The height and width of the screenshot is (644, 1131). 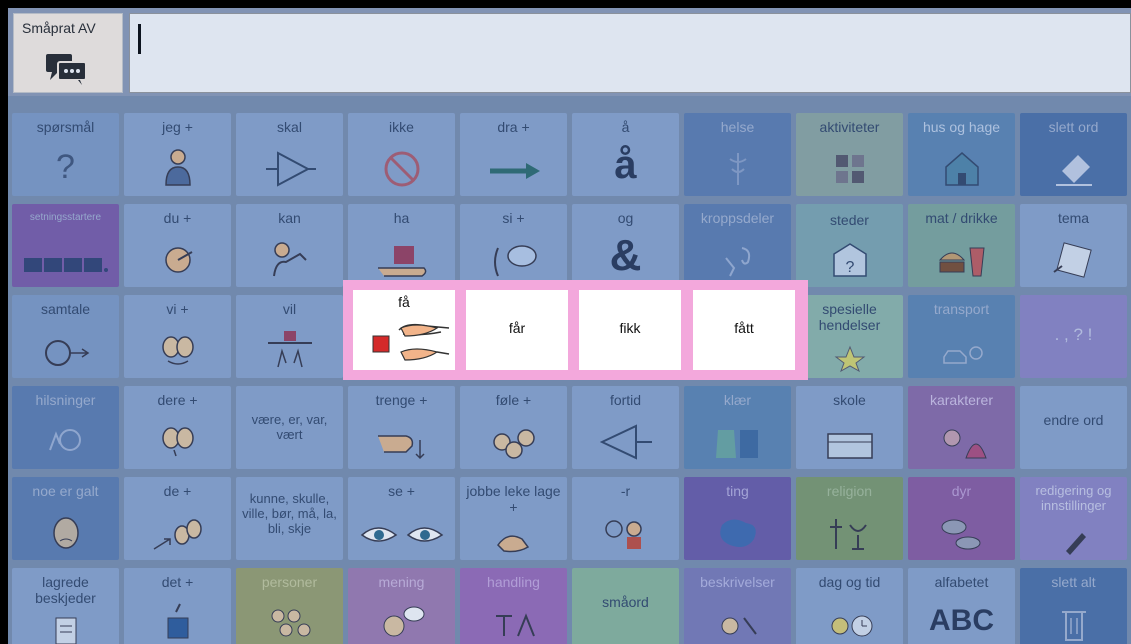 I want to click on cell-jeg: jeg +, so click(x=177, y=154).